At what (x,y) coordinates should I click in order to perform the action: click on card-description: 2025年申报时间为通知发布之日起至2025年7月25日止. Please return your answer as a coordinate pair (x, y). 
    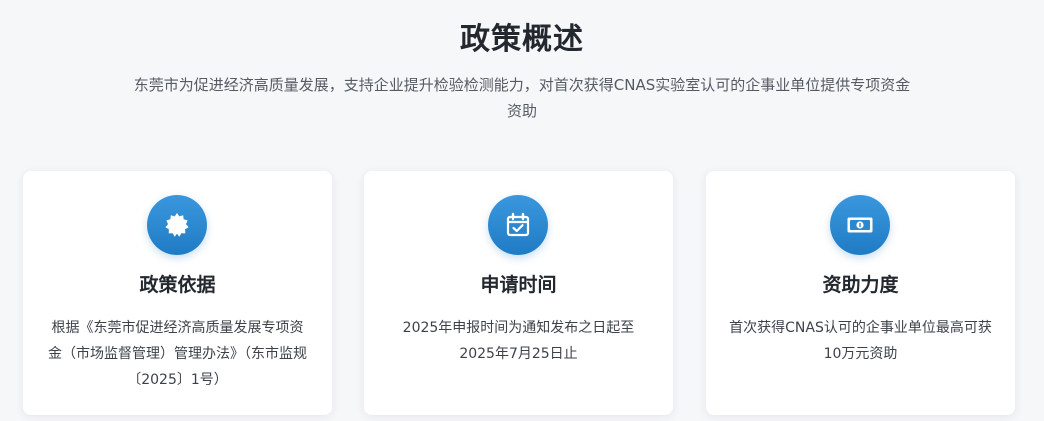
    Looking at the image, I should click on (518, 341).